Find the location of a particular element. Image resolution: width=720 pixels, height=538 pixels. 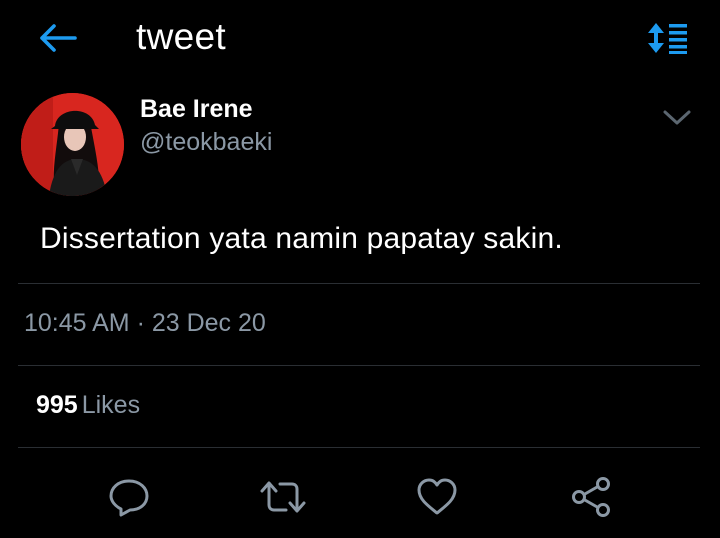

author-handle: @teokbaeki is located at coordinates (206, 142).